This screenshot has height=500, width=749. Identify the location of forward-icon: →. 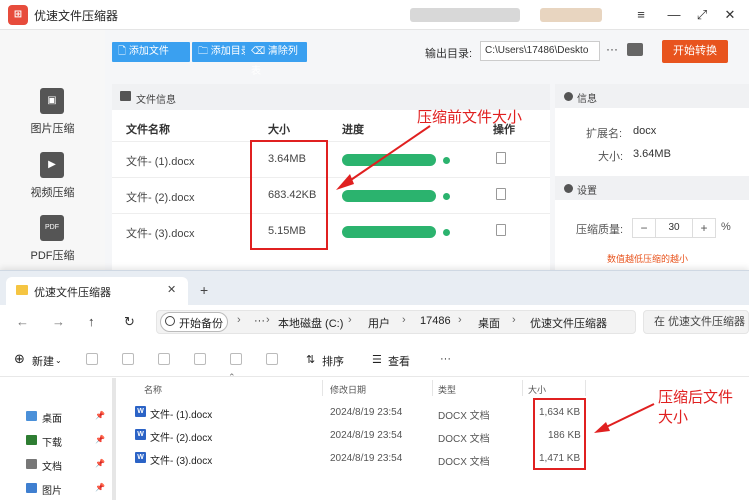
(58, 321).